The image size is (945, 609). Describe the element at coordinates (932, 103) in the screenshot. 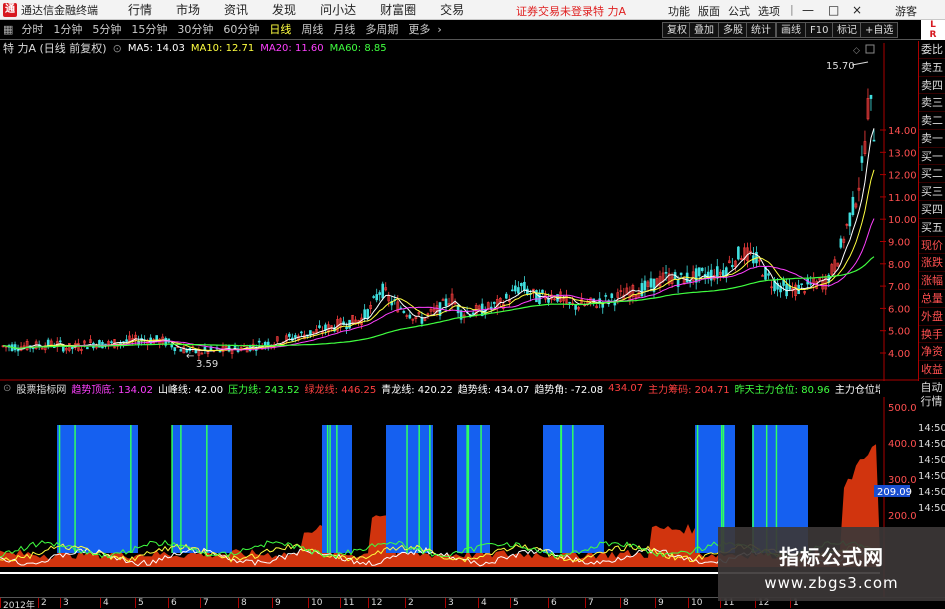

I see `quote-item: 卖三` at that location.